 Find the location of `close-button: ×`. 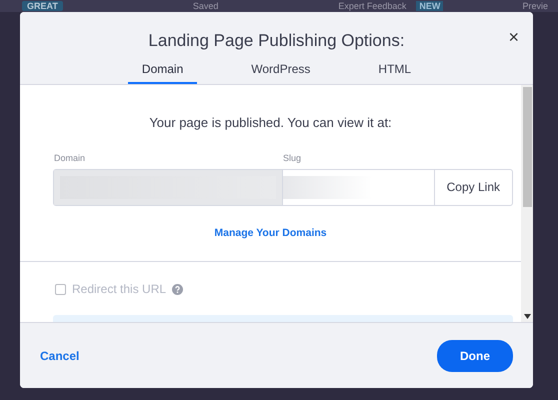

close-button: × is located at coordinates (513, 37).